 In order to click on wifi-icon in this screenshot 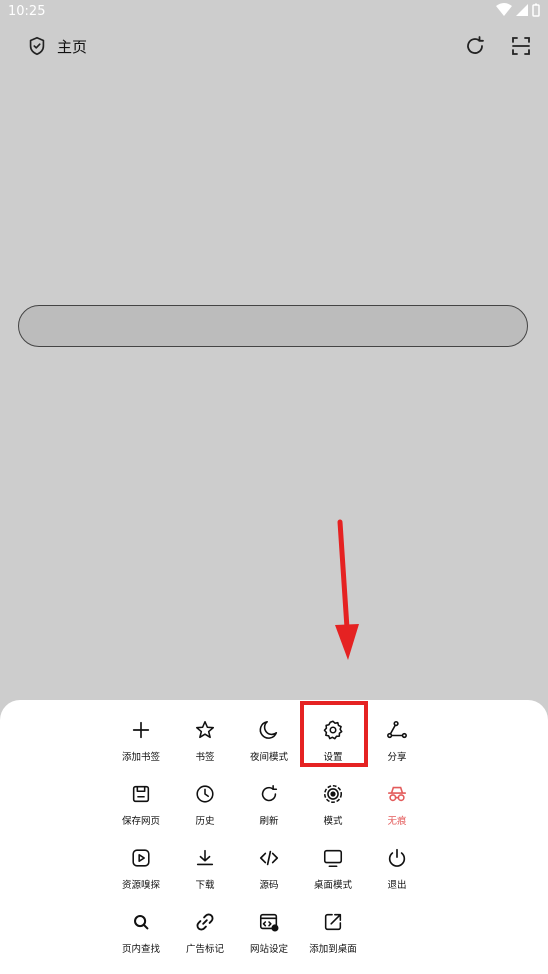, I will do `click(504, 9)`.